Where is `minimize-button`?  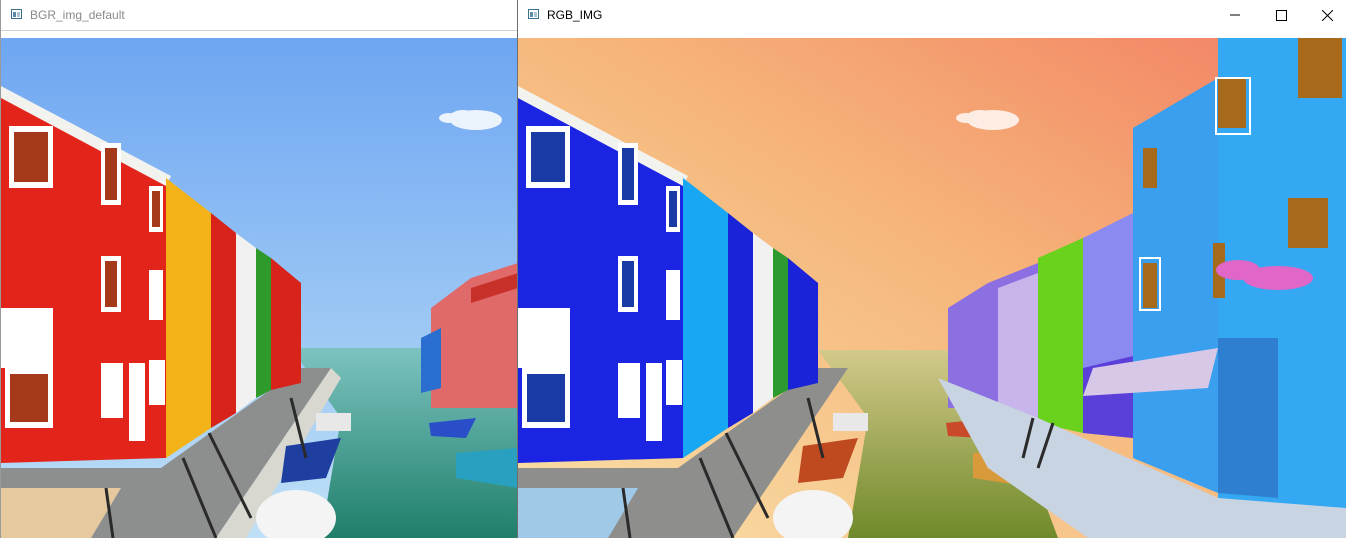 minimize-button is located at coordinates (1235, 15).